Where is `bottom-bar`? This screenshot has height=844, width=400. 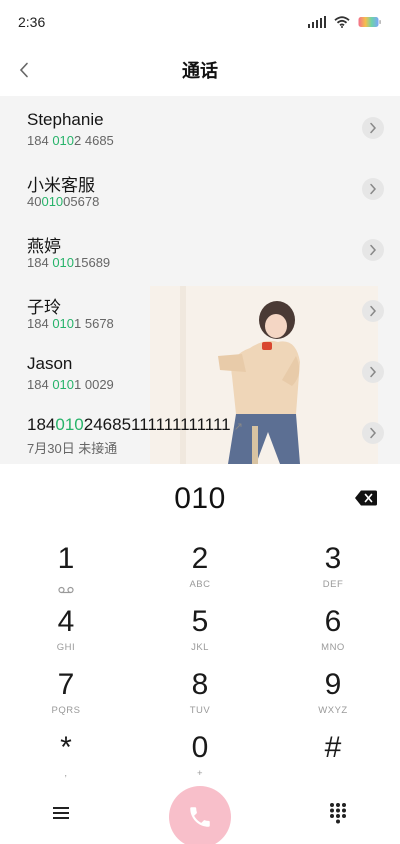 bottom-bar is located at coordinates (200, 815).